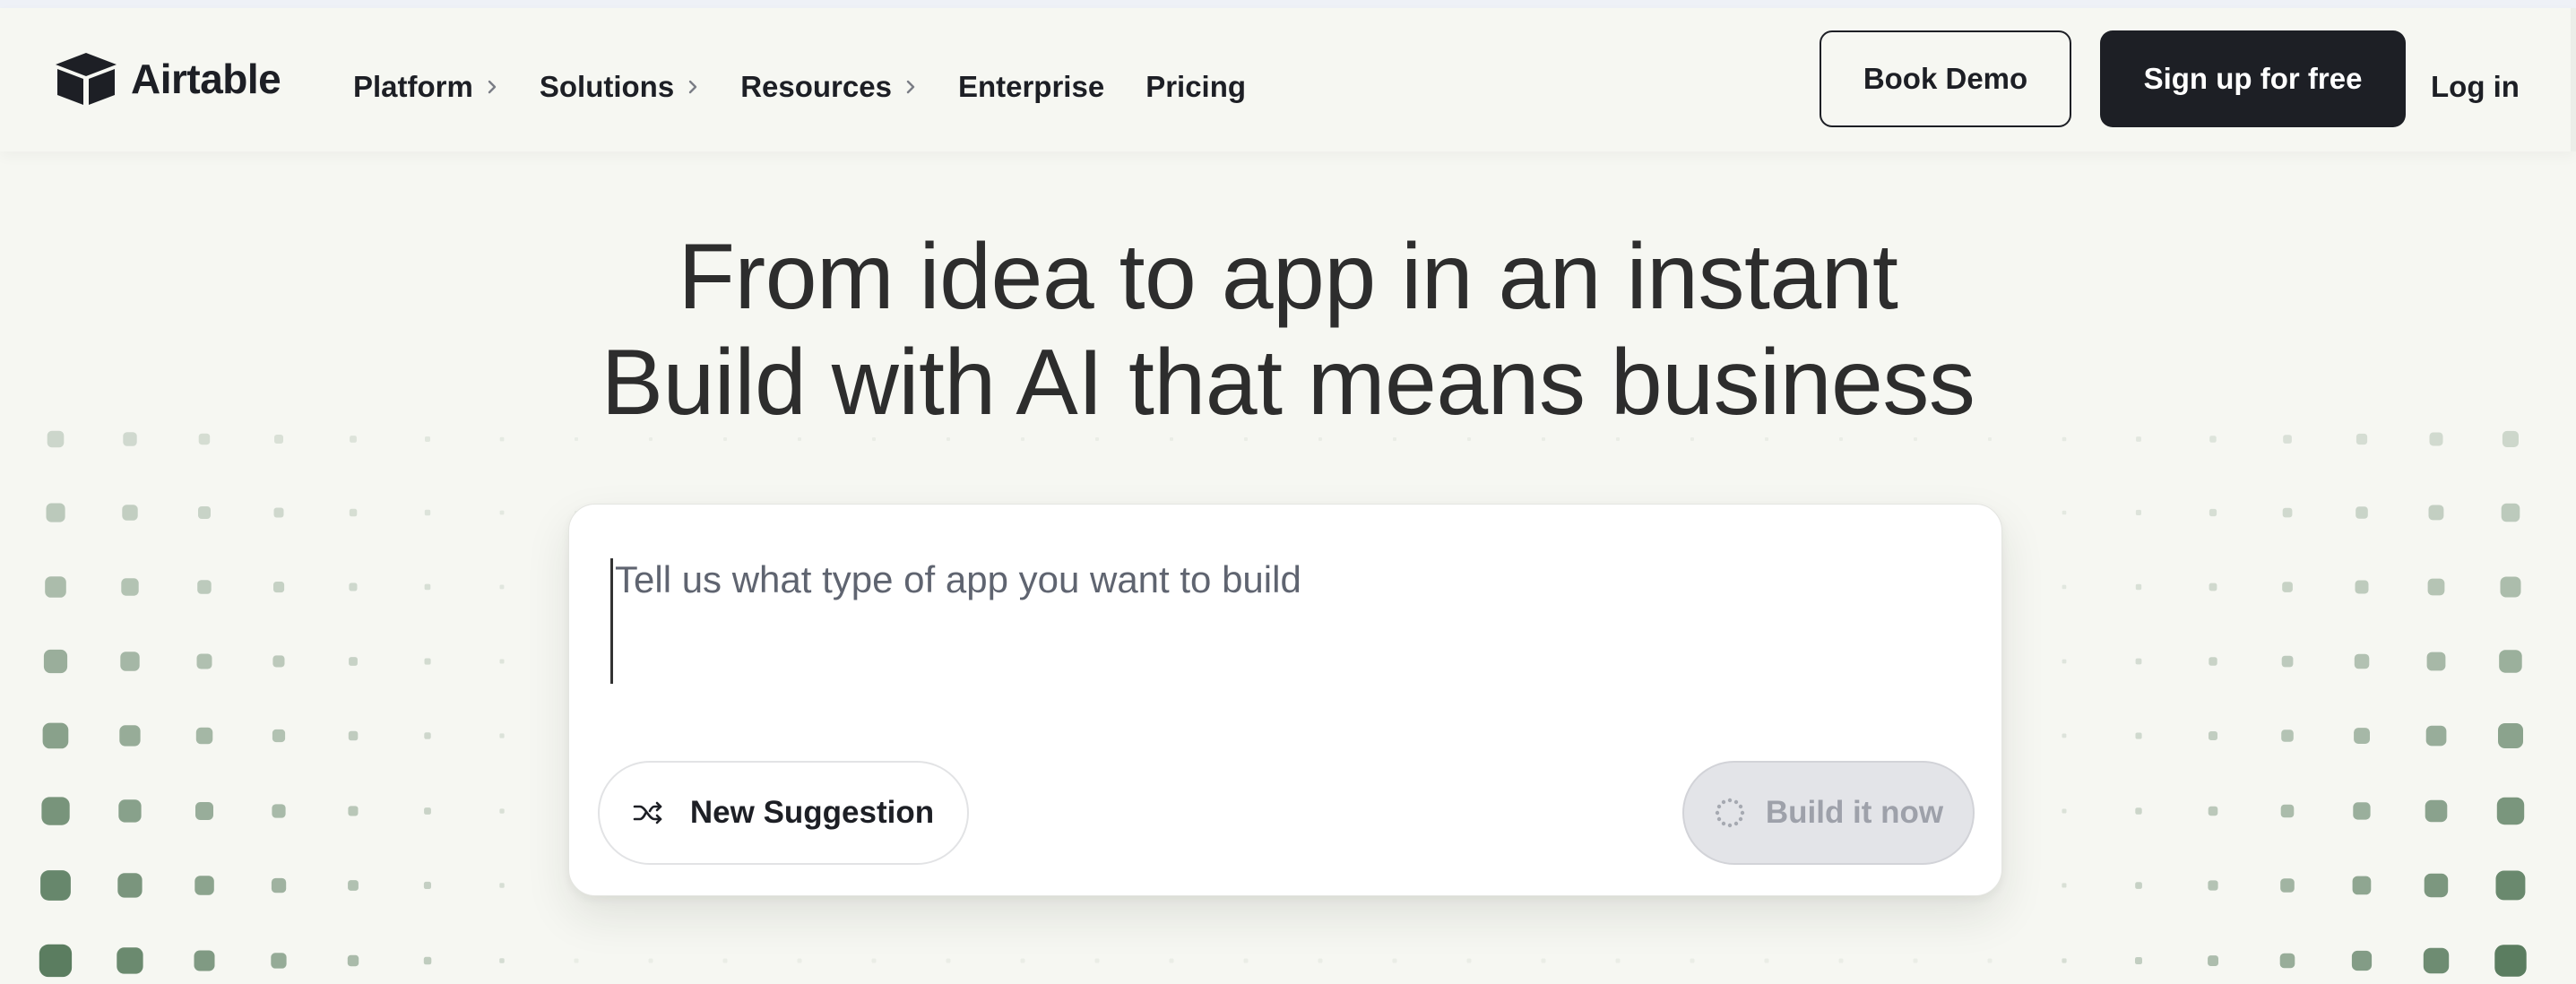  What do you see at coordinates (206, 79) in the screenshot?
I see `brand-name: Airtable` at bounding box center [206, 79].